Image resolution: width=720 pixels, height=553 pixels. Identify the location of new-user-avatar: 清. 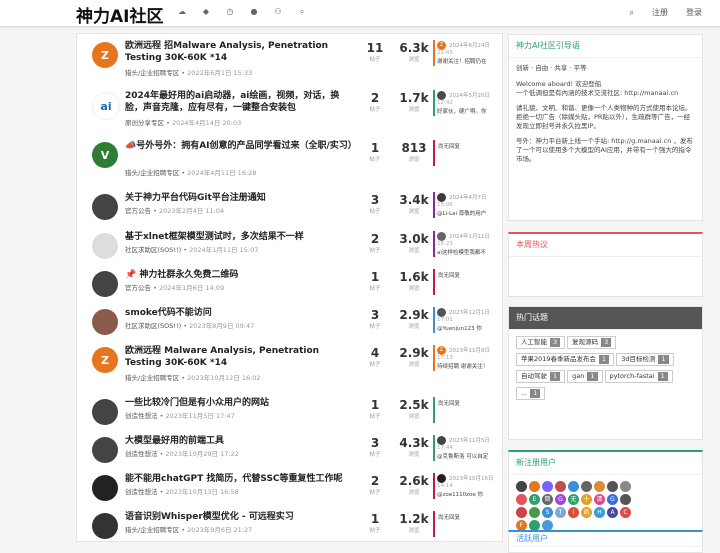
(599, 499).